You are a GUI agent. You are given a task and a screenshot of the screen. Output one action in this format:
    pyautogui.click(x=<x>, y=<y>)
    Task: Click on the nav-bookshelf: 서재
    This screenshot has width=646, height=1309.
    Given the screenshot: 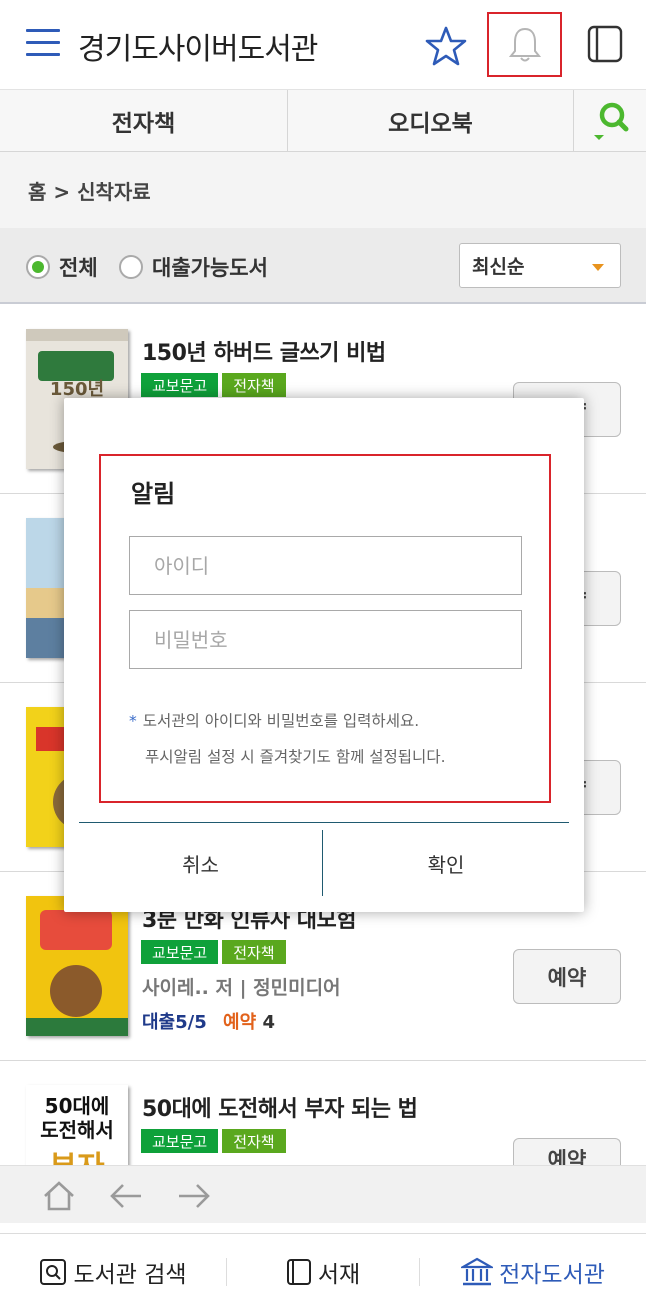 What is the action you would take?
    pyautogui.click(x=323, y=1272)
    